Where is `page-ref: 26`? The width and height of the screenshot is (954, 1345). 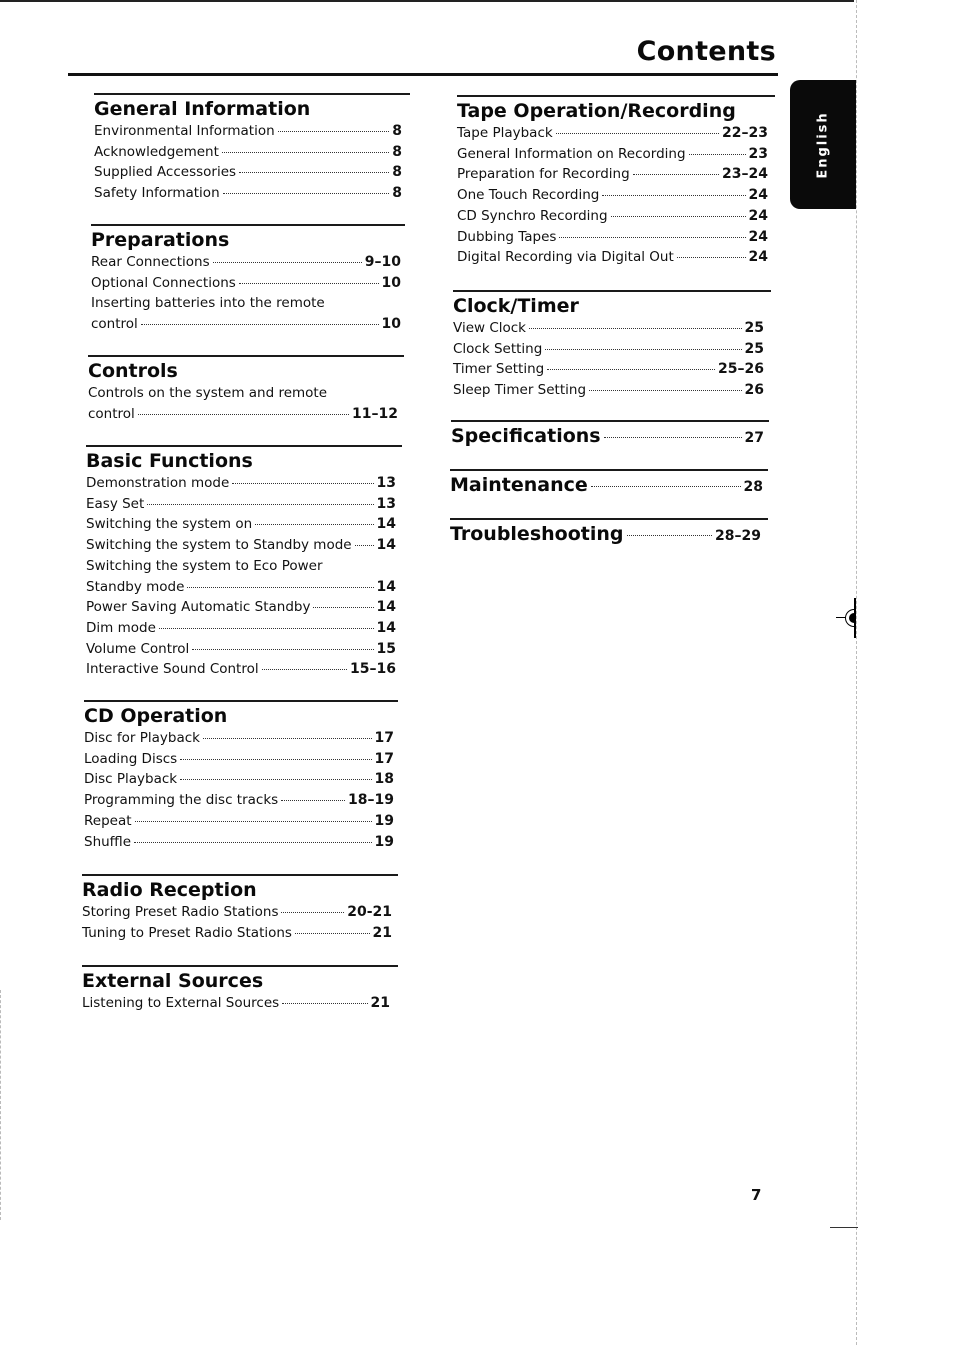 page-ref: 26 is located at coordinates (754, 390).